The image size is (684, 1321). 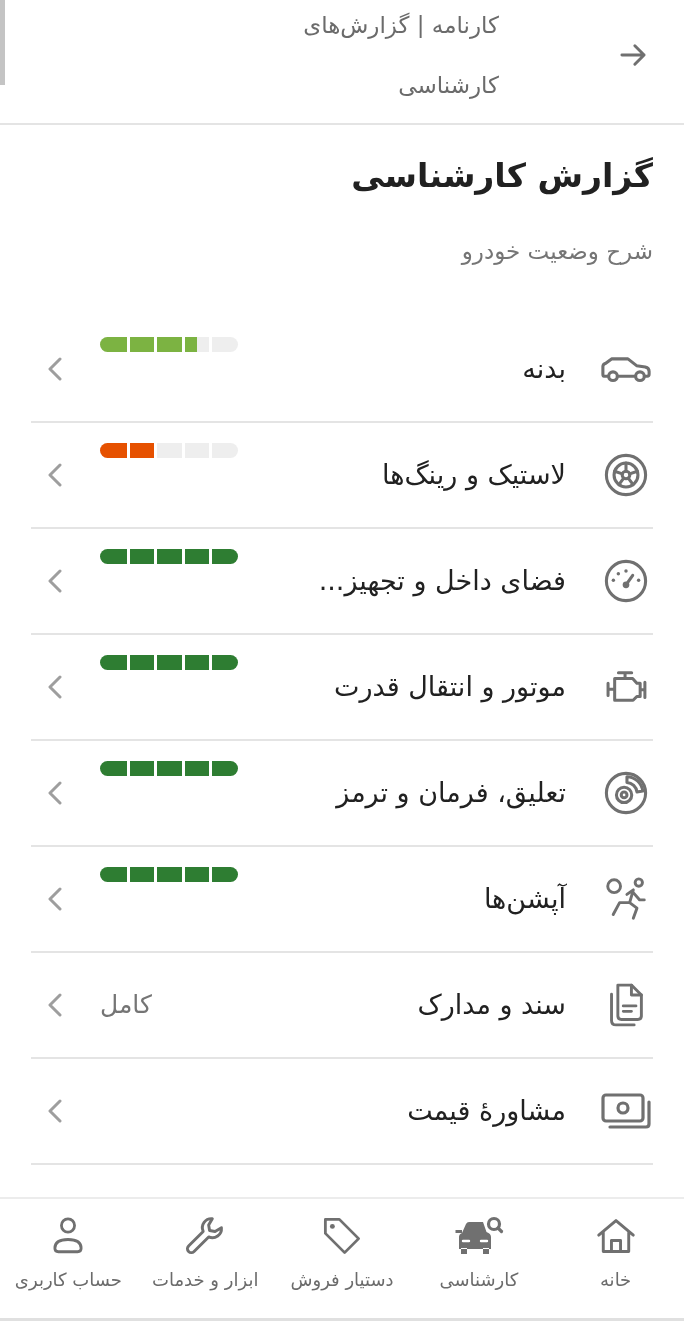 What do you see at coordinates (402, 1111) in the screenshot?
I see `section-title: مشاورهٔ قیمت` at bounding box center [402, 1111].